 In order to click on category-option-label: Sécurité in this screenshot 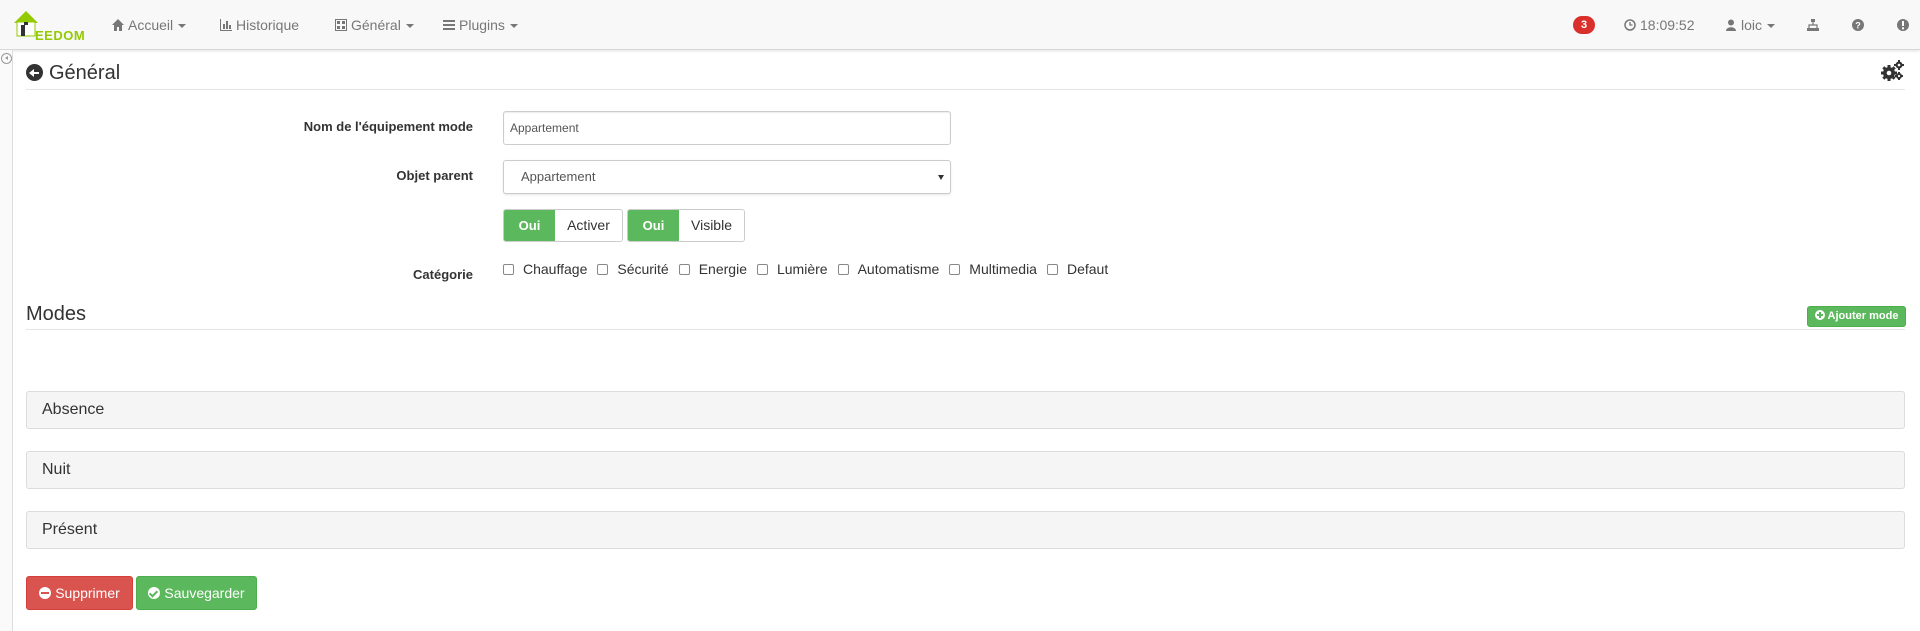, I will do `click(643, 269)`.